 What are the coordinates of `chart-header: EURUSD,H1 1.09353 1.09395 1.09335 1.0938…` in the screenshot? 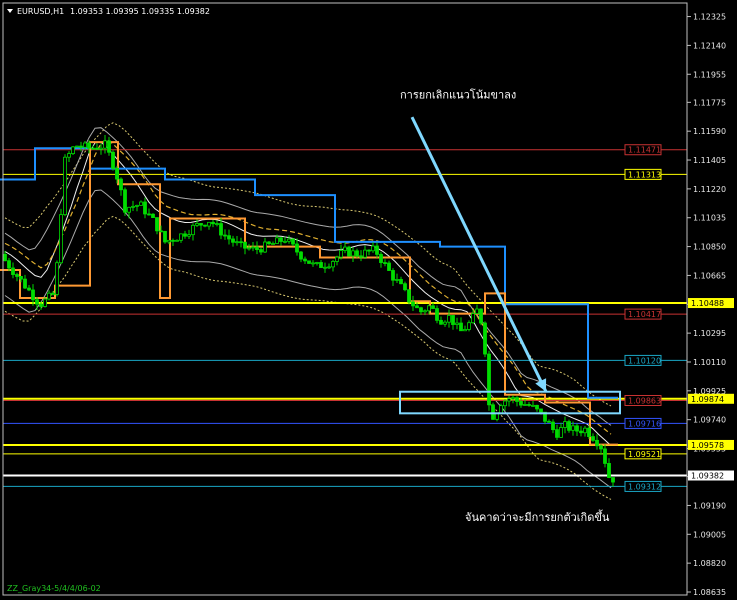 It's located at (108, 11).